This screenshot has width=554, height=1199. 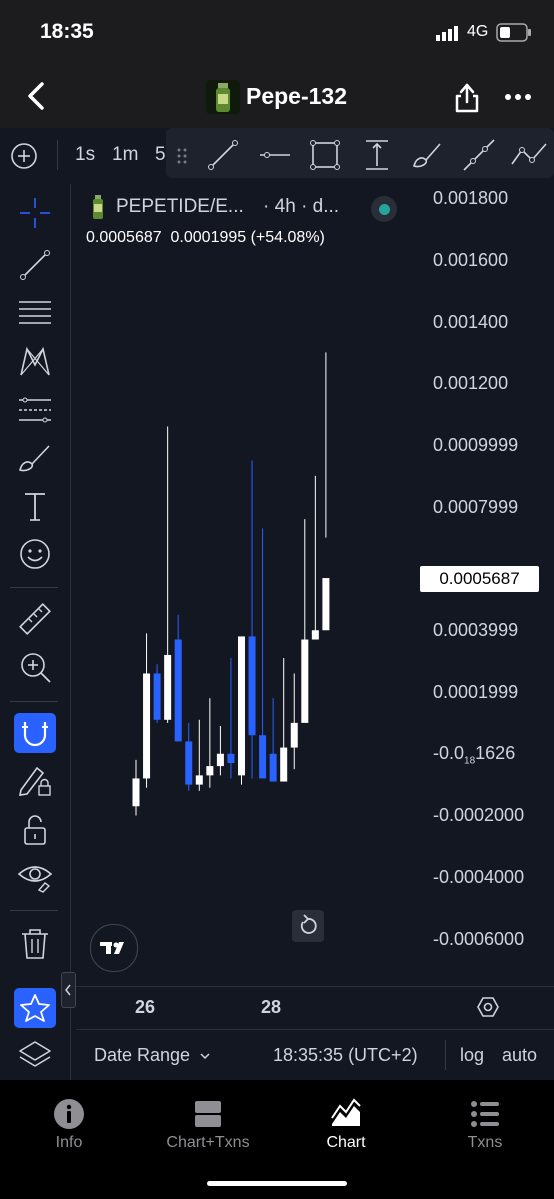 I want to click on reset-view-button, so click(x=308, y=926).